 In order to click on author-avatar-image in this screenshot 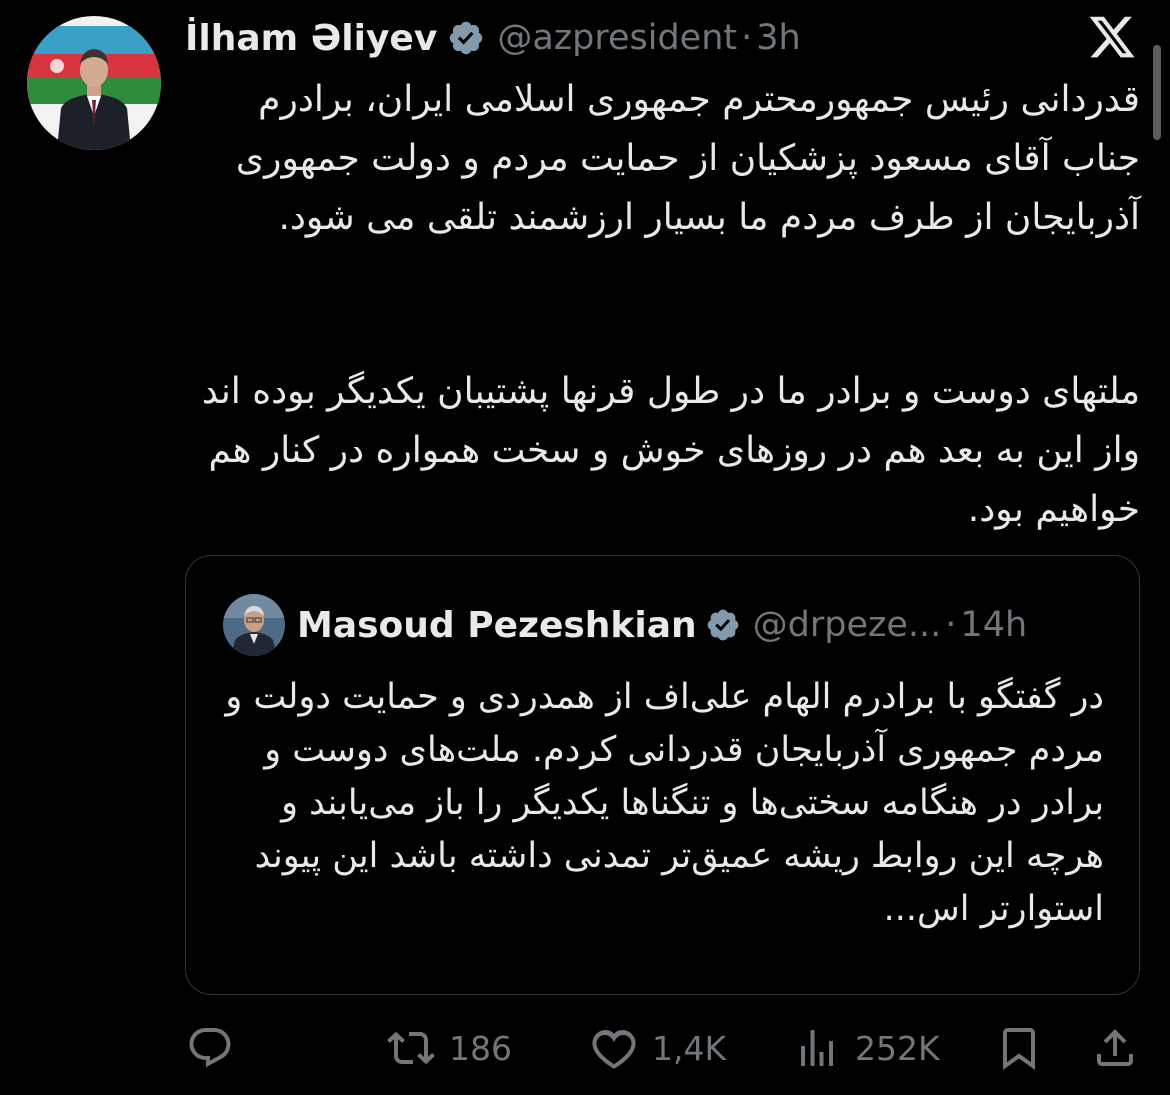, I will do `click(94, 83)`.